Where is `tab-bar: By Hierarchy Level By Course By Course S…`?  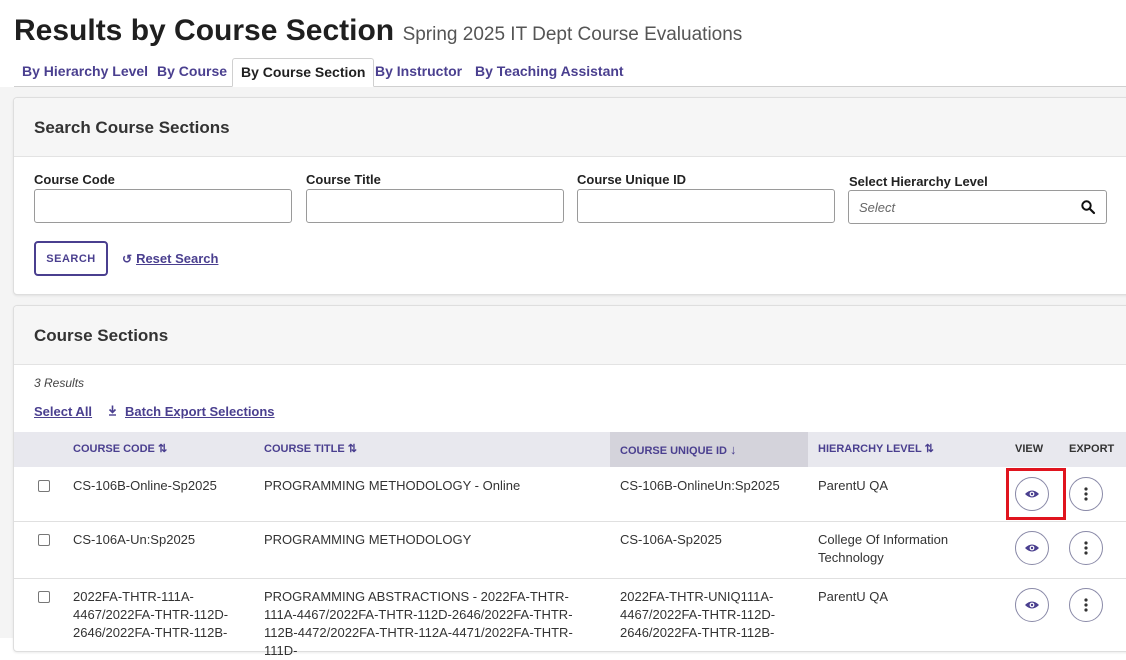 tab-bar: By Hierarchy Level By Course By Course S… is located at coordinates (570, 72).